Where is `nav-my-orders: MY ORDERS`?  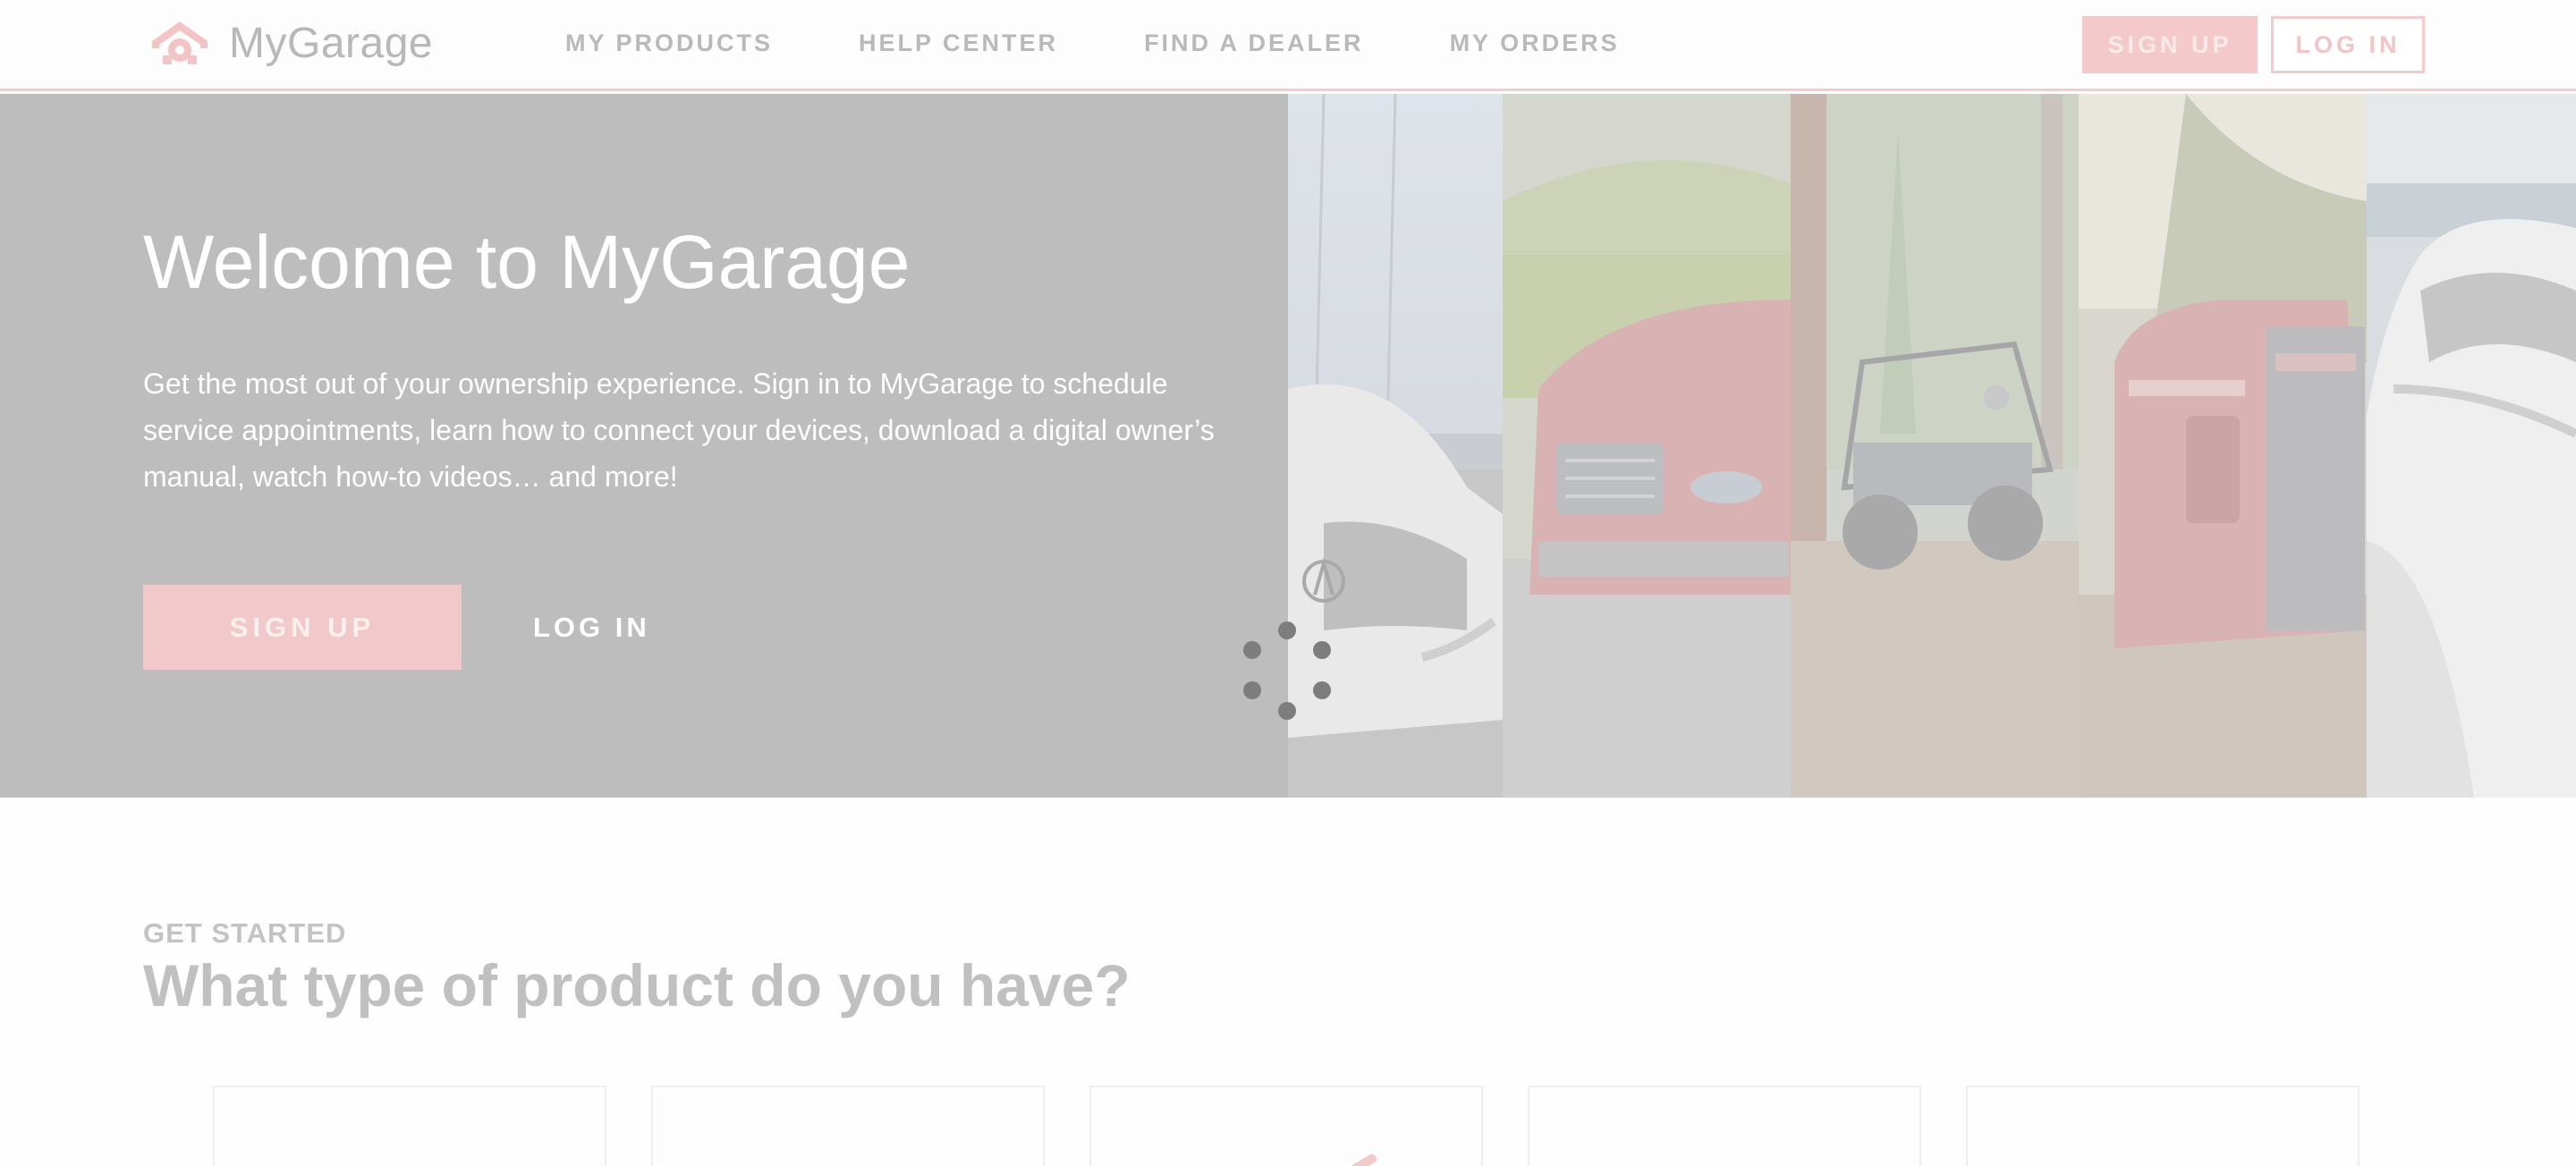 nav-my-orders: MY ORDERS is located at coordinates (1535, 43).